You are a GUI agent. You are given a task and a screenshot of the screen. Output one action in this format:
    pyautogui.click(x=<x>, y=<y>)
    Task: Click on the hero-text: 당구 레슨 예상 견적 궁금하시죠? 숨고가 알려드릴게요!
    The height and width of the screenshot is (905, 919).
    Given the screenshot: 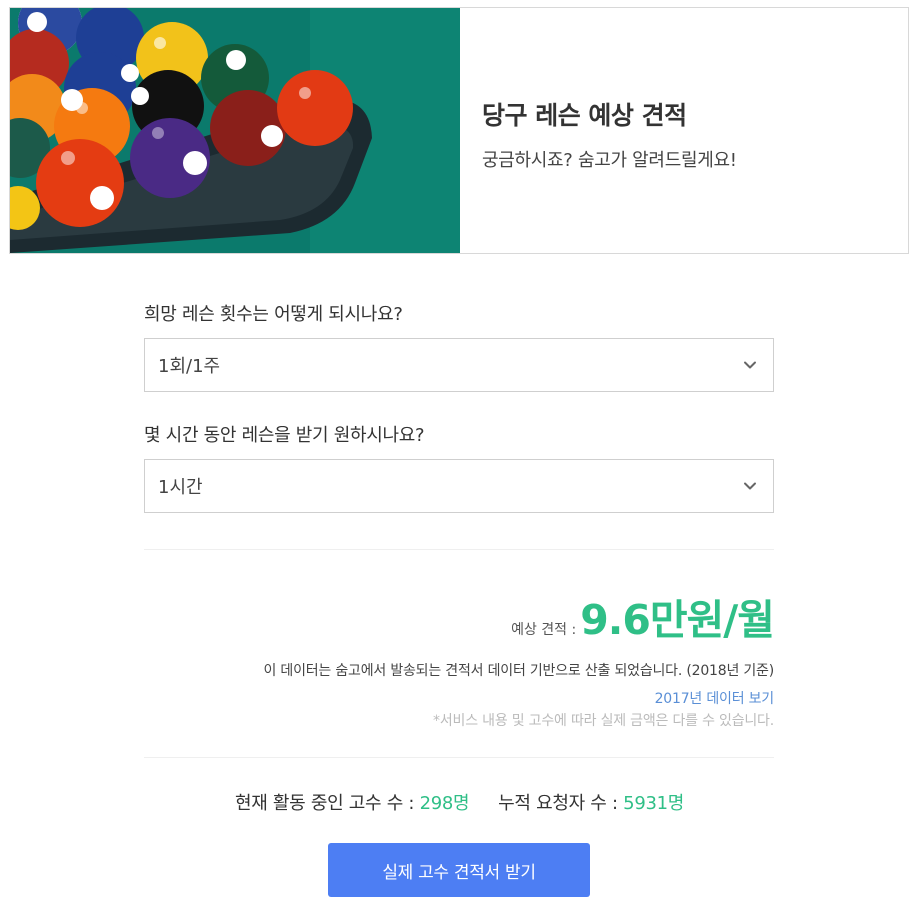 What is the action you would take?
    pyautogui.click(x=609, y=134)
    